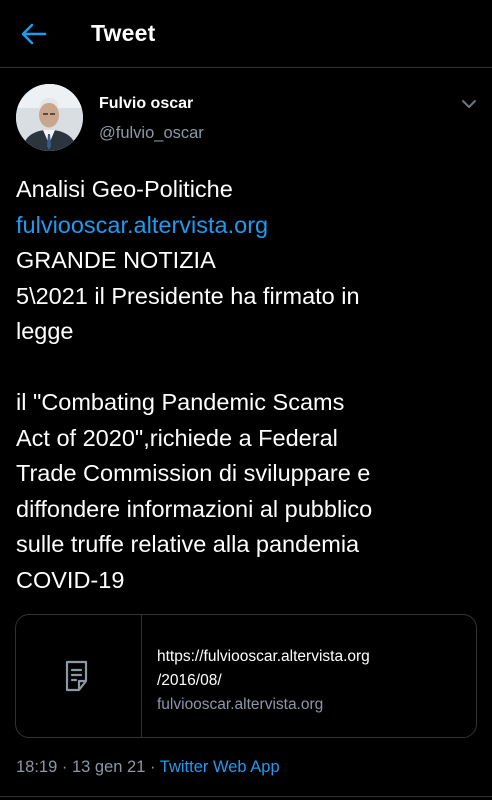 This screenshot has width=492, height=800. I want to click on author-display-name: Fulvio oscar, so click(146, 104).